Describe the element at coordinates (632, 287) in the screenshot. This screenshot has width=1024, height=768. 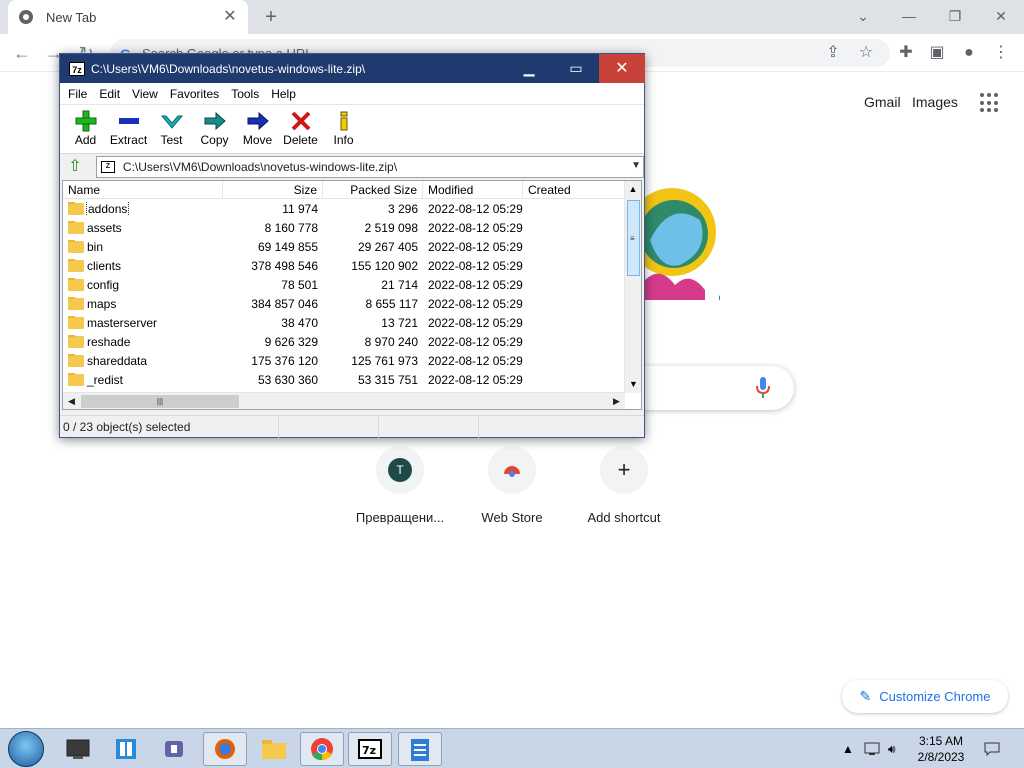
I see `vertical-scrollbar: ▲ ≡ ▼` at that location.